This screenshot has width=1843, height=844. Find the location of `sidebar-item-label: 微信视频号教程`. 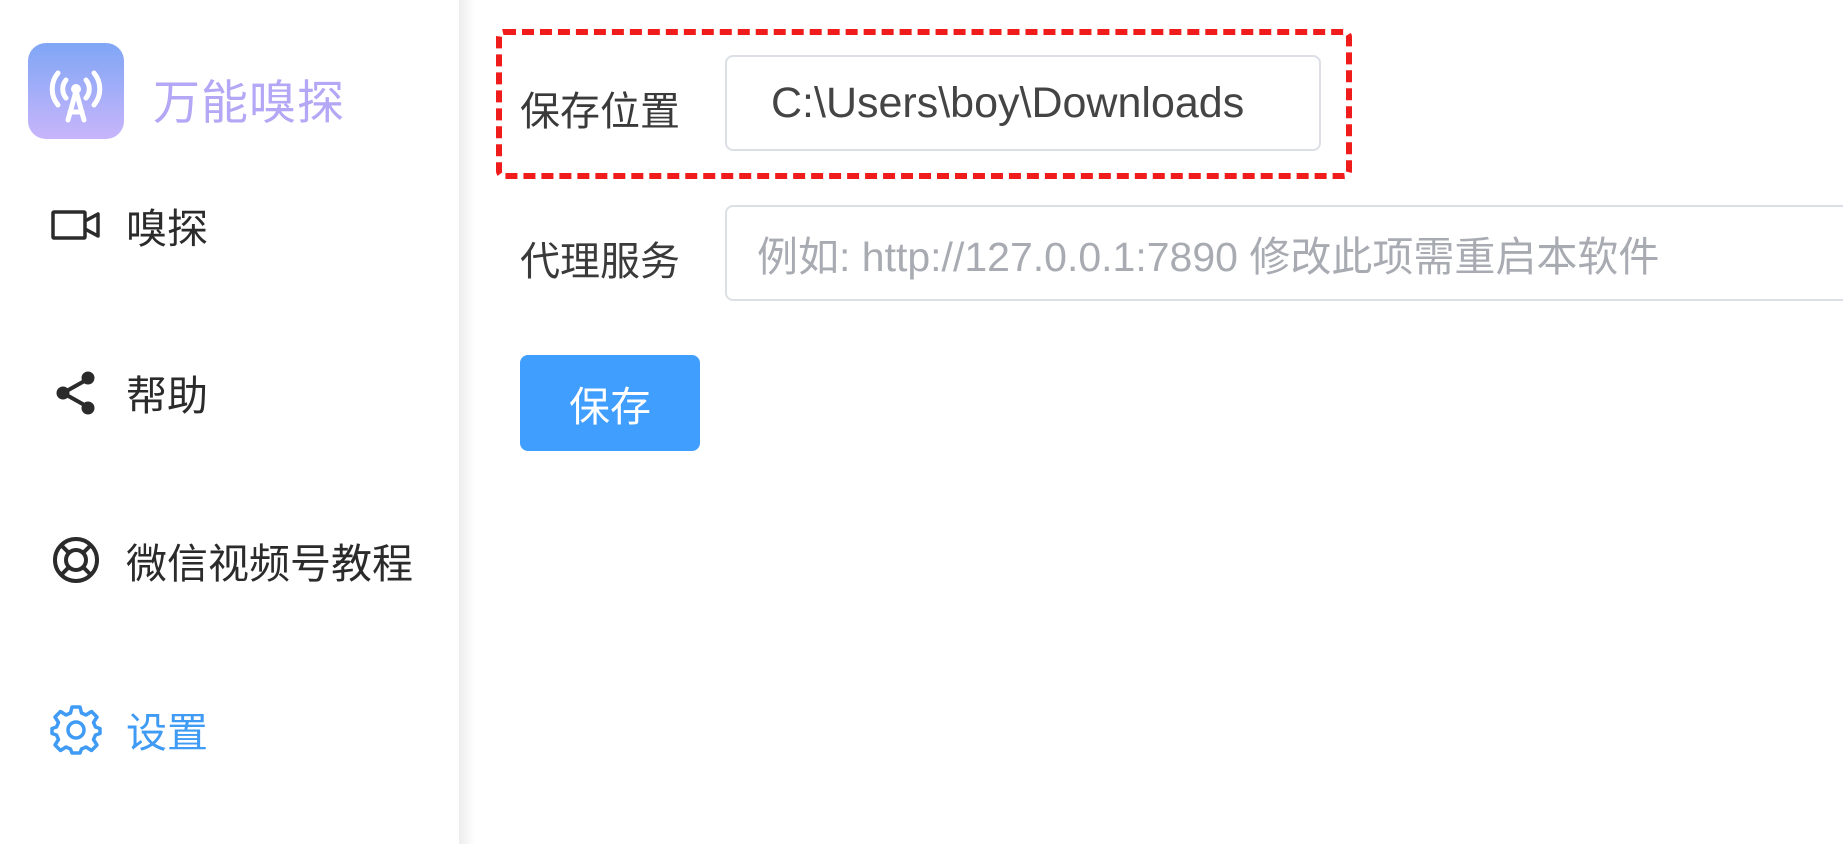

sidebar-item-label: 微信视频号教程 is located at coordinates (269, 564).